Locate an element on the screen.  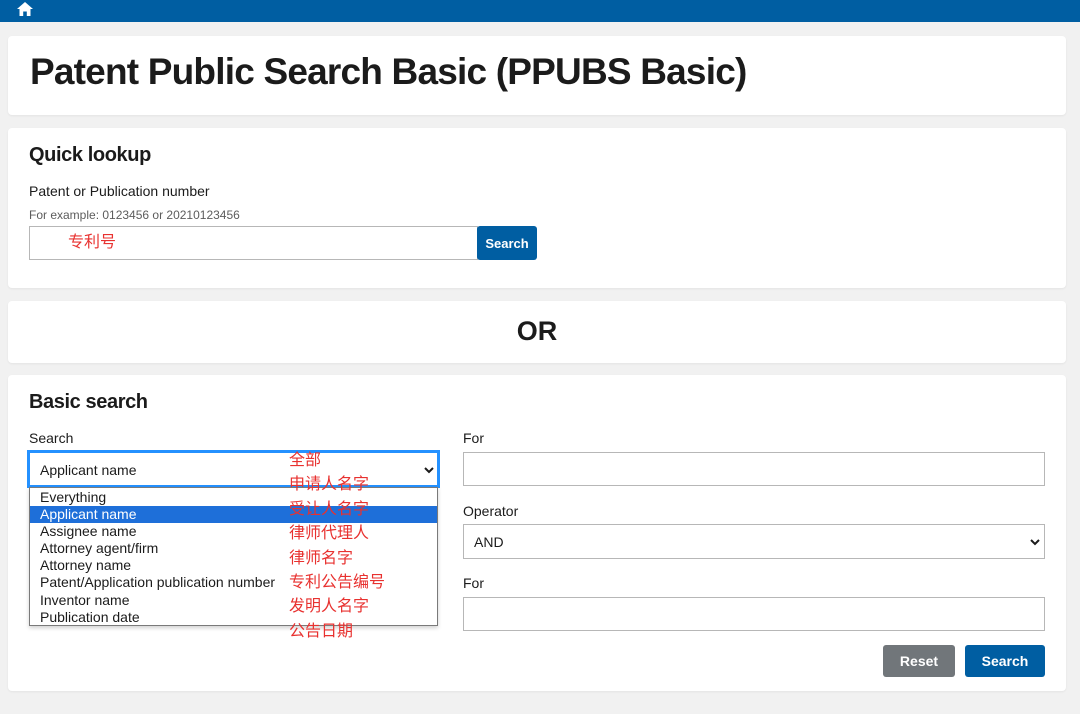
or-divider-text: OR is located at coordinates (537, 331).